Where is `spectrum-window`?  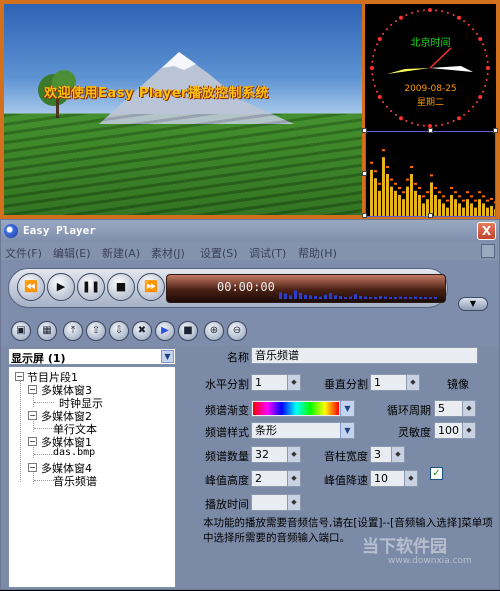
spectrum-window is located at coordinates (431, 174).